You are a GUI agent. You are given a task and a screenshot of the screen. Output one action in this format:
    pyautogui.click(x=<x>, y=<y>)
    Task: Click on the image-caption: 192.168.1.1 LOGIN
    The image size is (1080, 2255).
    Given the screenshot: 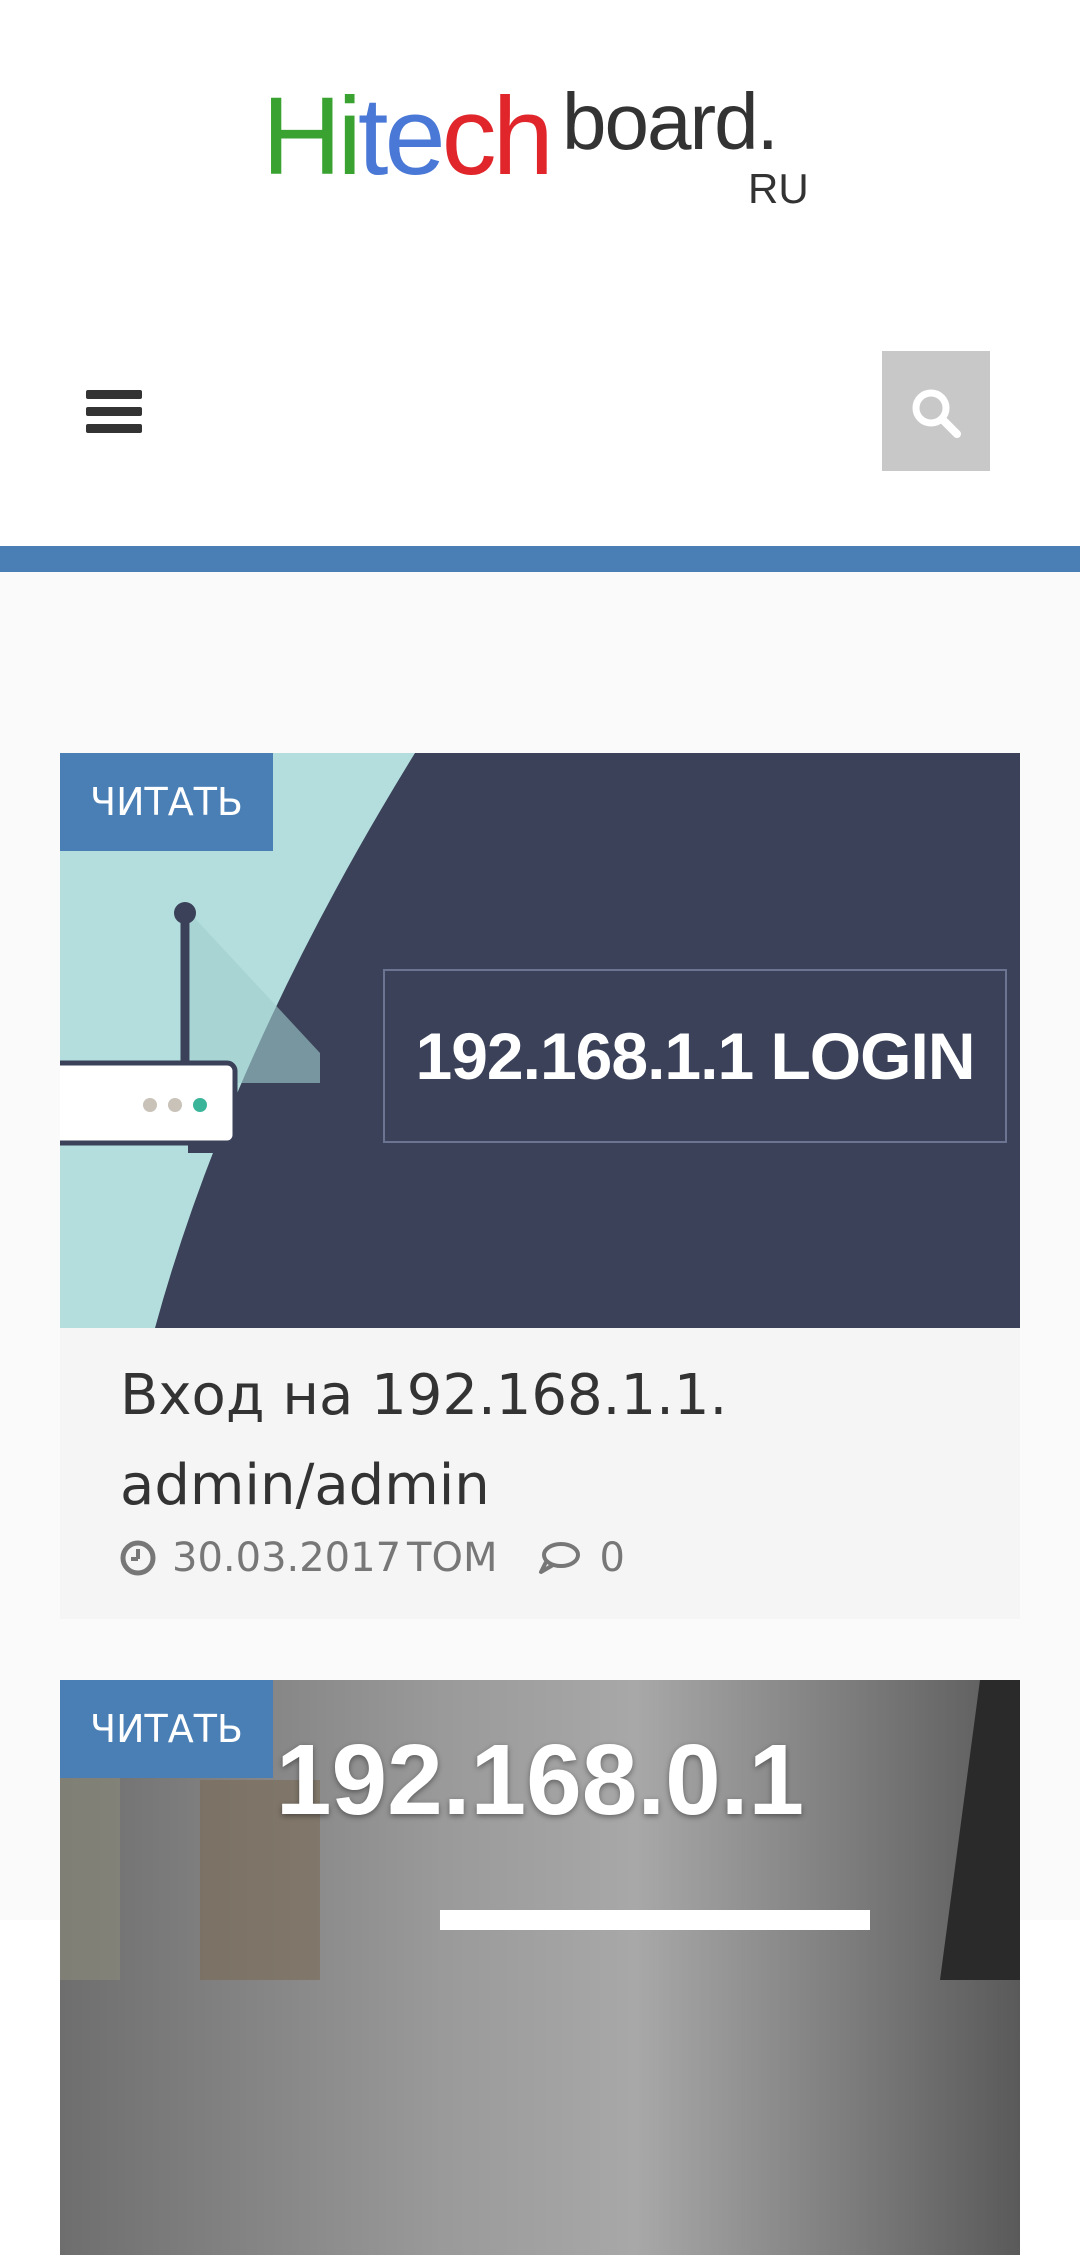 What is the action you would take?
    pyautogui.click(x=695, y=1056)
    